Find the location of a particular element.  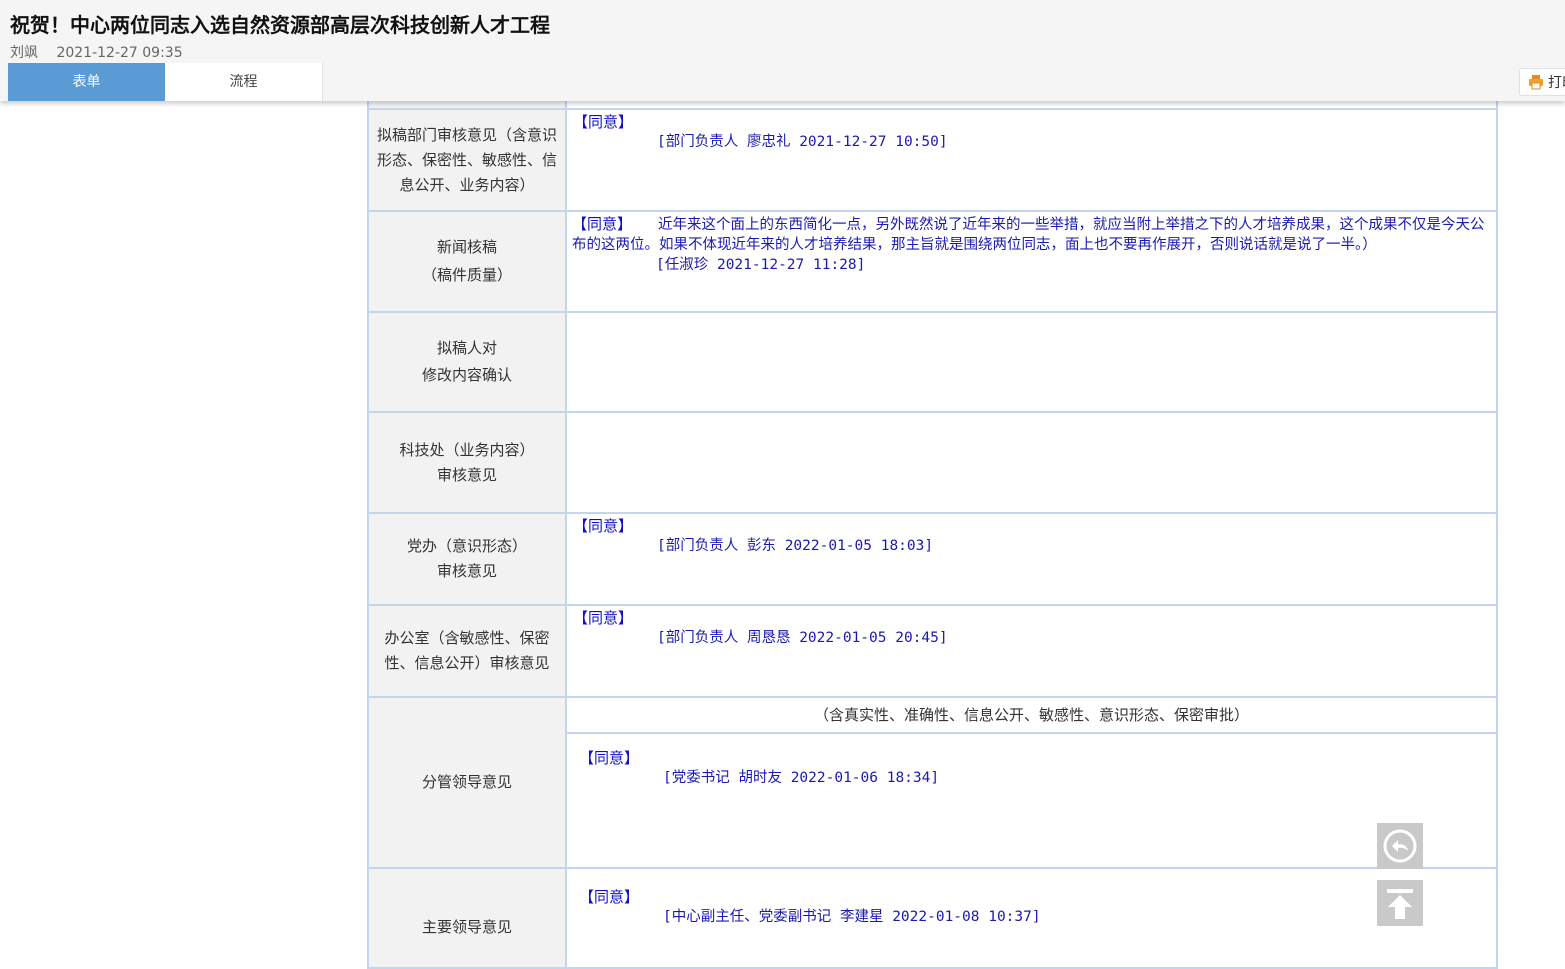

back-to-top-button is located at coordinates (1400, 903).